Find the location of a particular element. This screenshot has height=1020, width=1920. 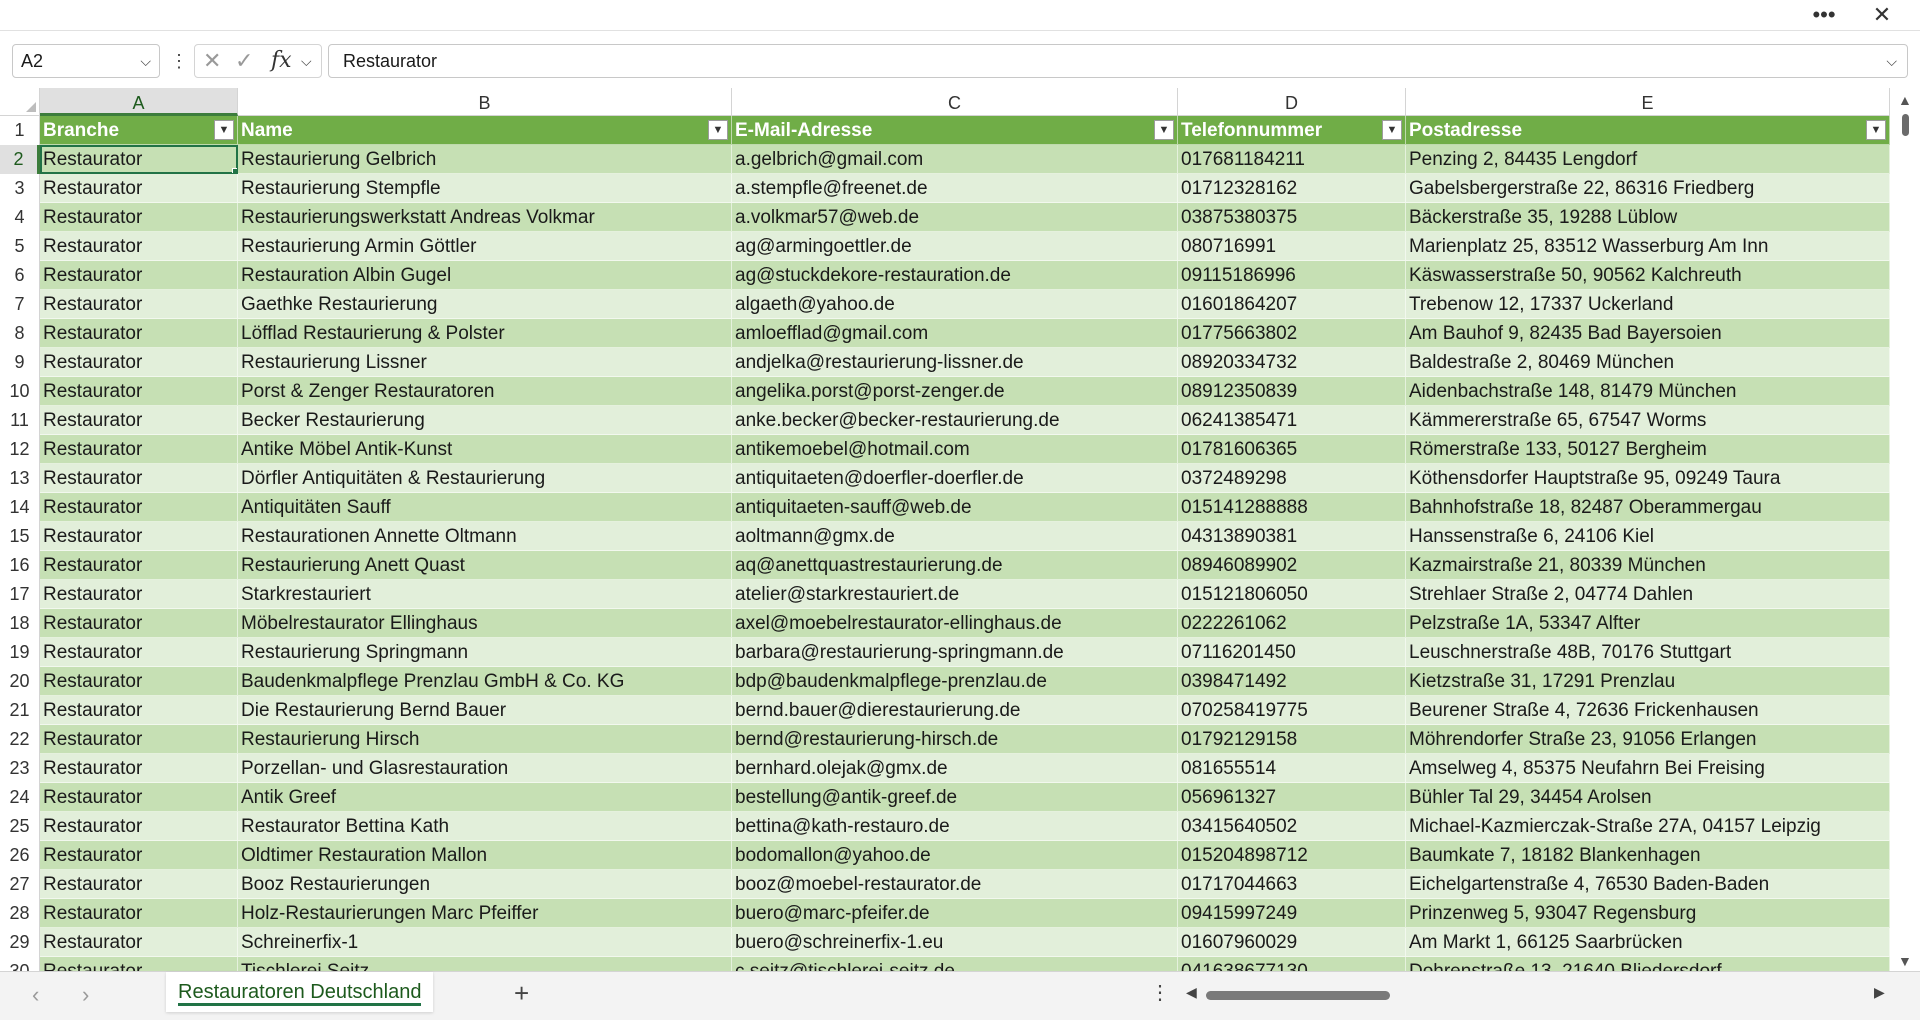

cancel-icon: ✕ is located at coordinates (212, 61).